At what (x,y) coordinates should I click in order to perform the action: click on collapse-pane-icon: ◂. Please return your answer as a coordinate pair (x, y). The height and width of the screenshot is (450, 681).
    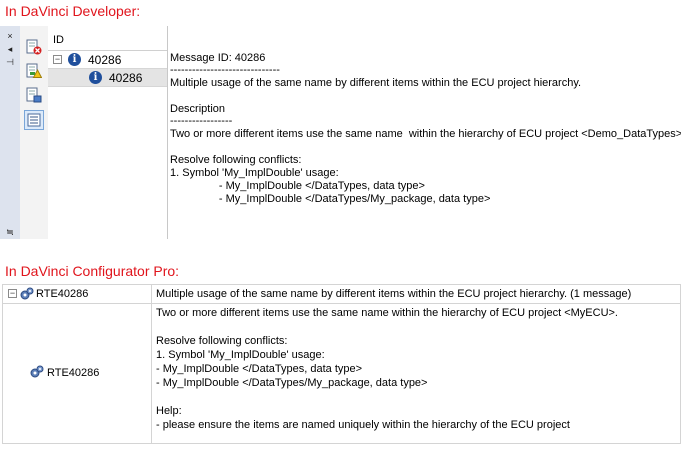
    Looking at the image, I should click on (10, 49).